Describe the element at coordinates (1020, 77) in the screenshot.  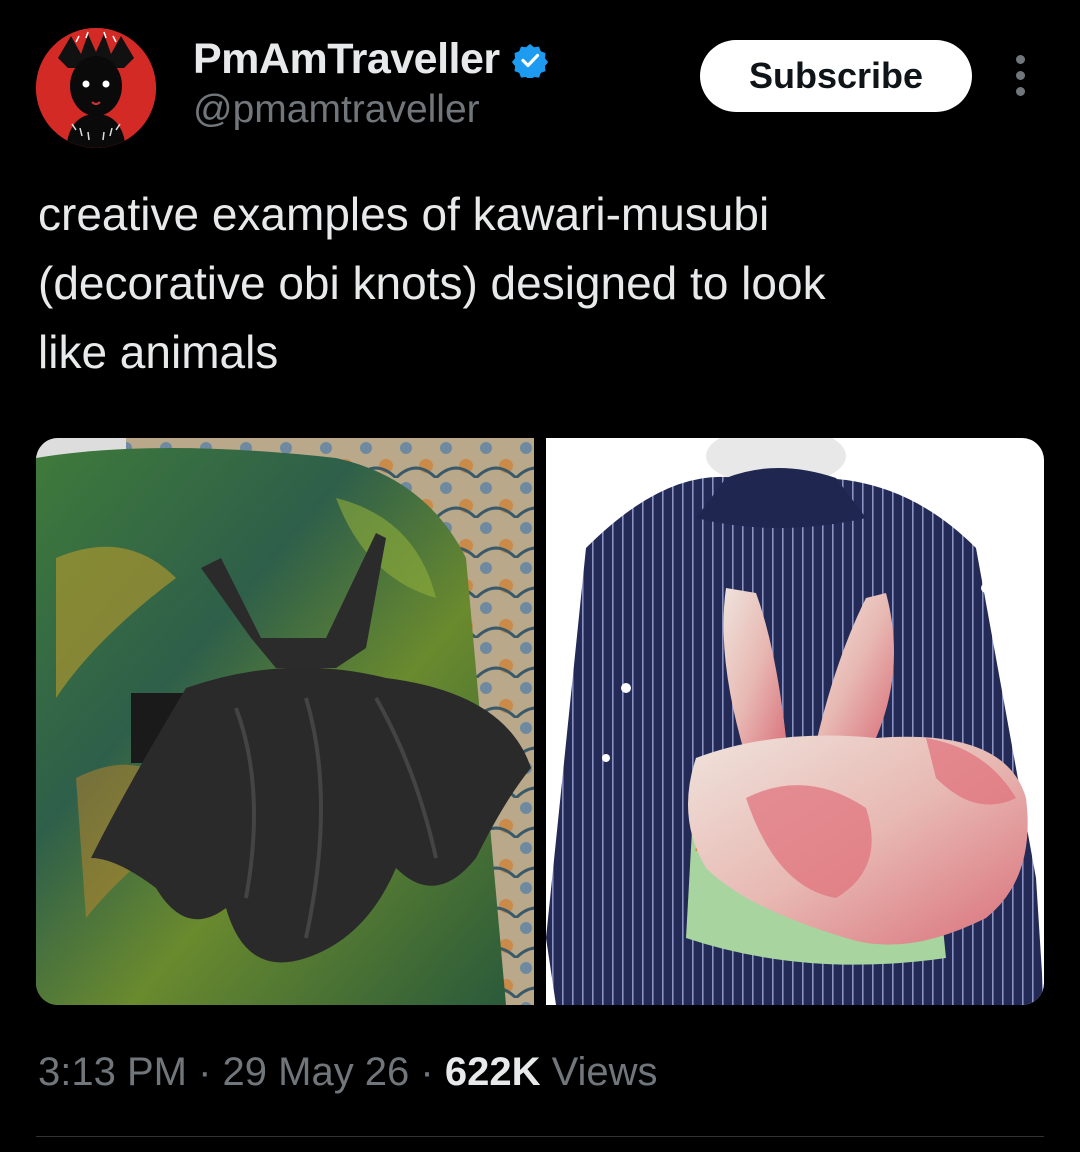
I see `more-options-icon` at that location.